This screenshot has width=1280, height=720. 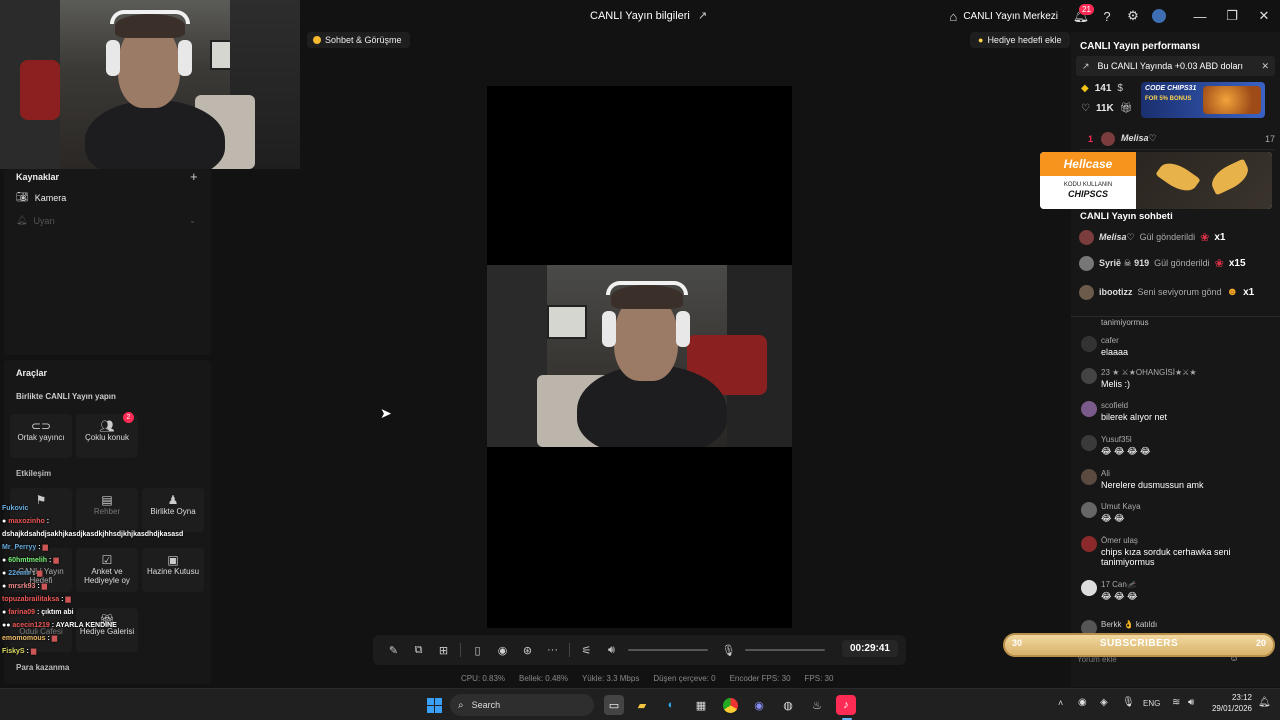 I want to click on steam-icon: ♨, so click(x=817, y=705).